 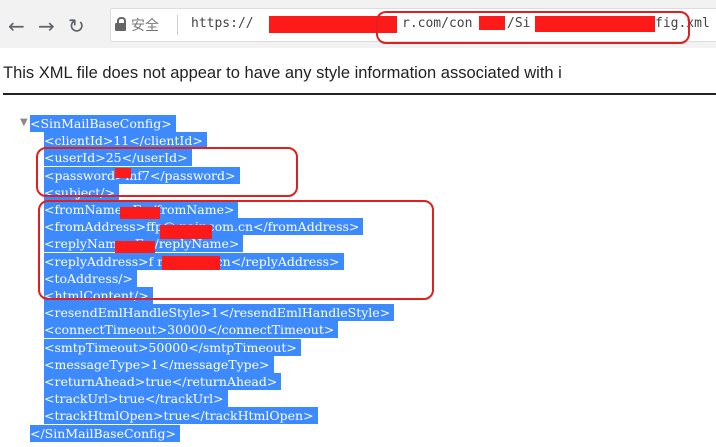 I want to click on url-highlight-outline, so click(x=533, y=27).